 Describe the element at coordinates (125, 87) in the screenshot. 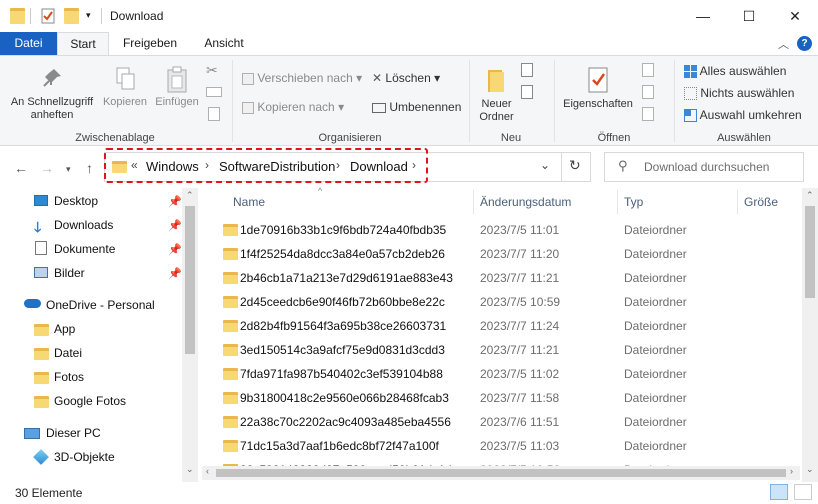

I see `copy-button: Kopieren` at that location.